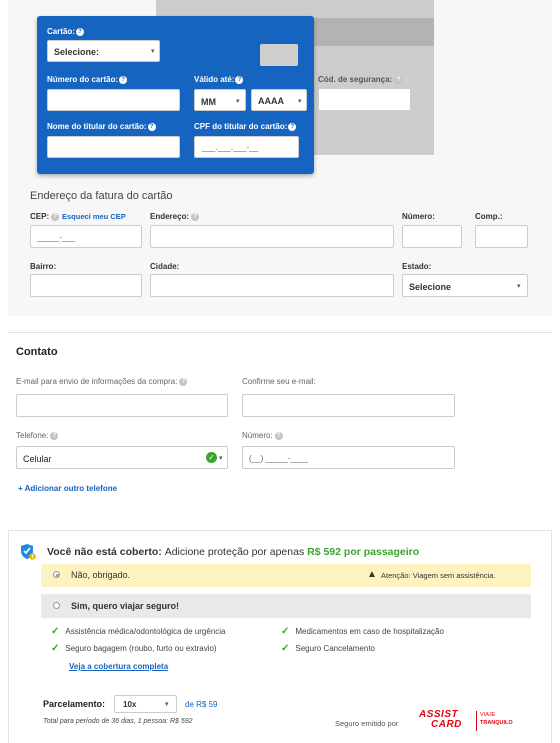 The image size is (560, 743). I want to click on cep-input: _____-___, so click(86, 236).